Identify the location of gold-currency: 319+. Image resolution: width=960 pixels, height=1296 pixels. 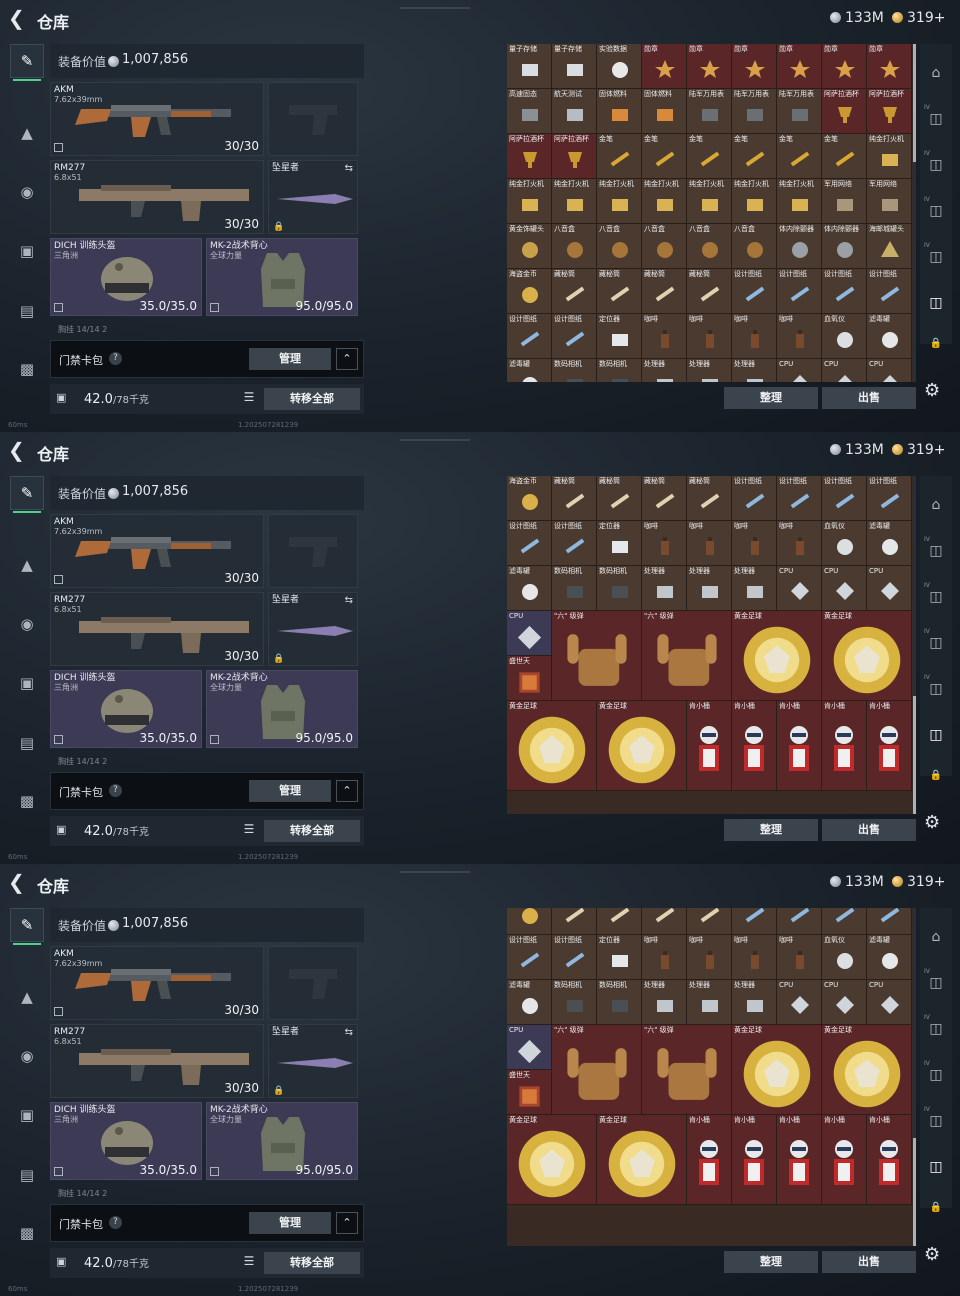
(918, 450).